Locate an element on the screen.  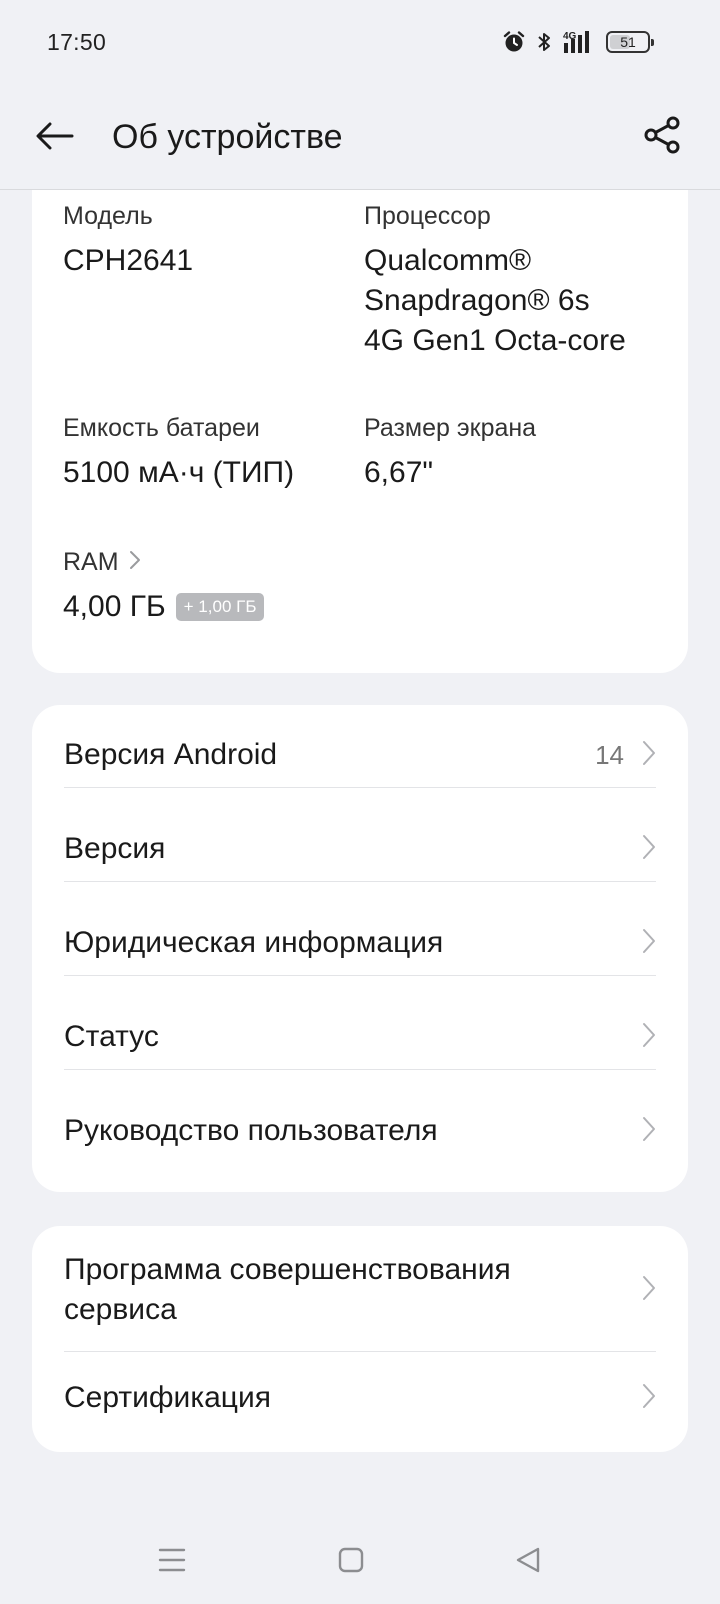
list-item-service-improvement: Программа совершенствования сервиса is located at coordinates (360, 1290).